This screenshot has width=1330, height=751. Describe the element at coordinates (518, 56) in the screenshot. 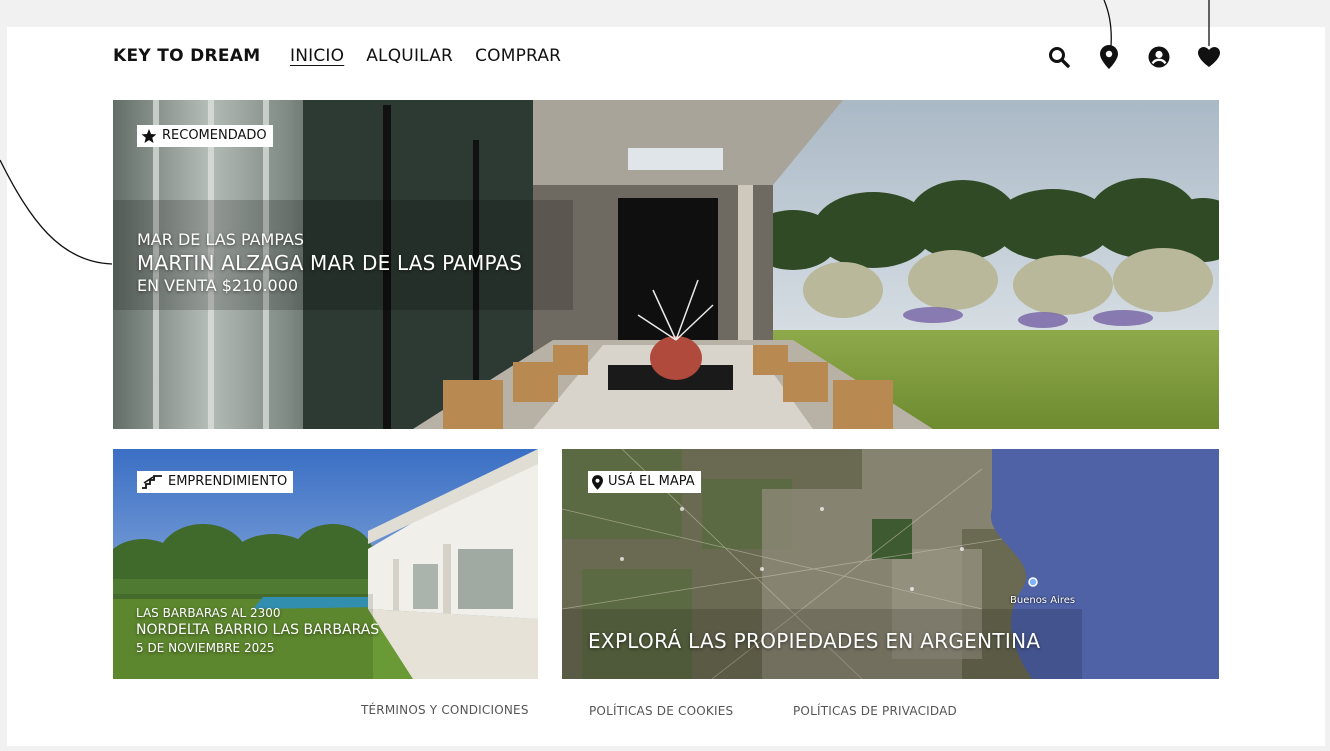

I see `nav-comprar: COMPRAR` at that location.